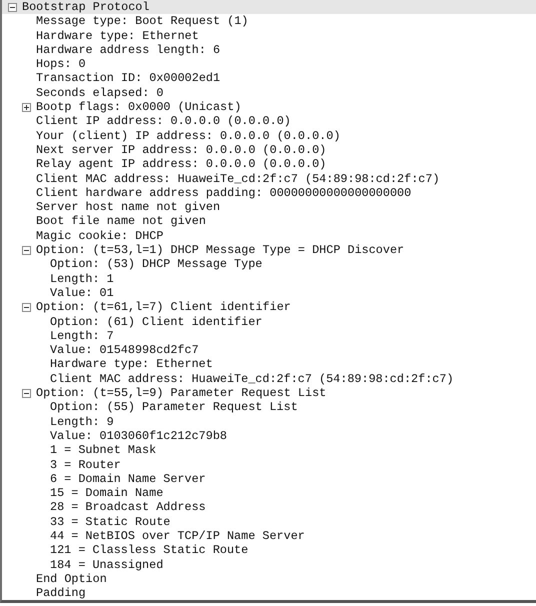 The width and height of the screenshot is (536, 606). I want to click on tree-item-label: Option: (55) Parameter Request List, so click(174, 407).